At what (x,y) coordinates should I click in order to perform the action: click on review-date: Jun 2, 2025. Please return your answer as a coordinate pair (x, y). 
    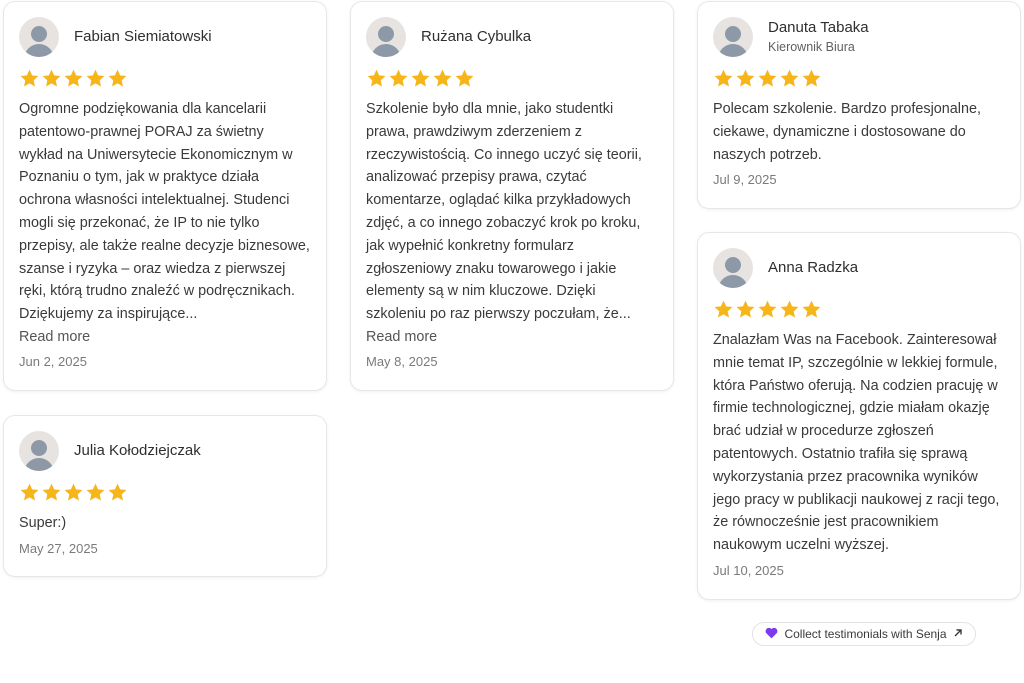
    Looking at the image, I should click on (53, 361).